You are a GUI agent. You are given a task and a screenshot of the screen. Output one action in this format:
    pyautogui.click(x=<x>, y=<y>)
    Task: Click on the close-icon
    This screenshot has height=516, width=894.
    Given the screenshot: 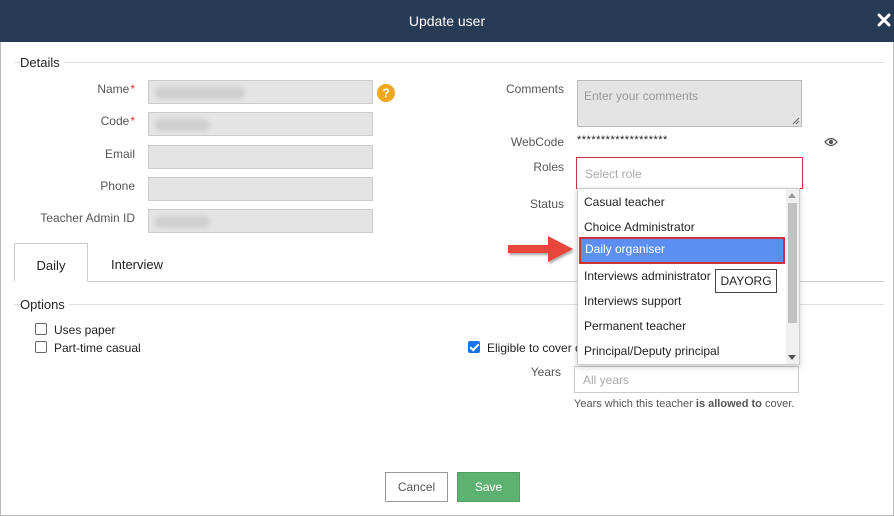 What is the action you would take?
    pyautogui.click(x=884, y=20)
    